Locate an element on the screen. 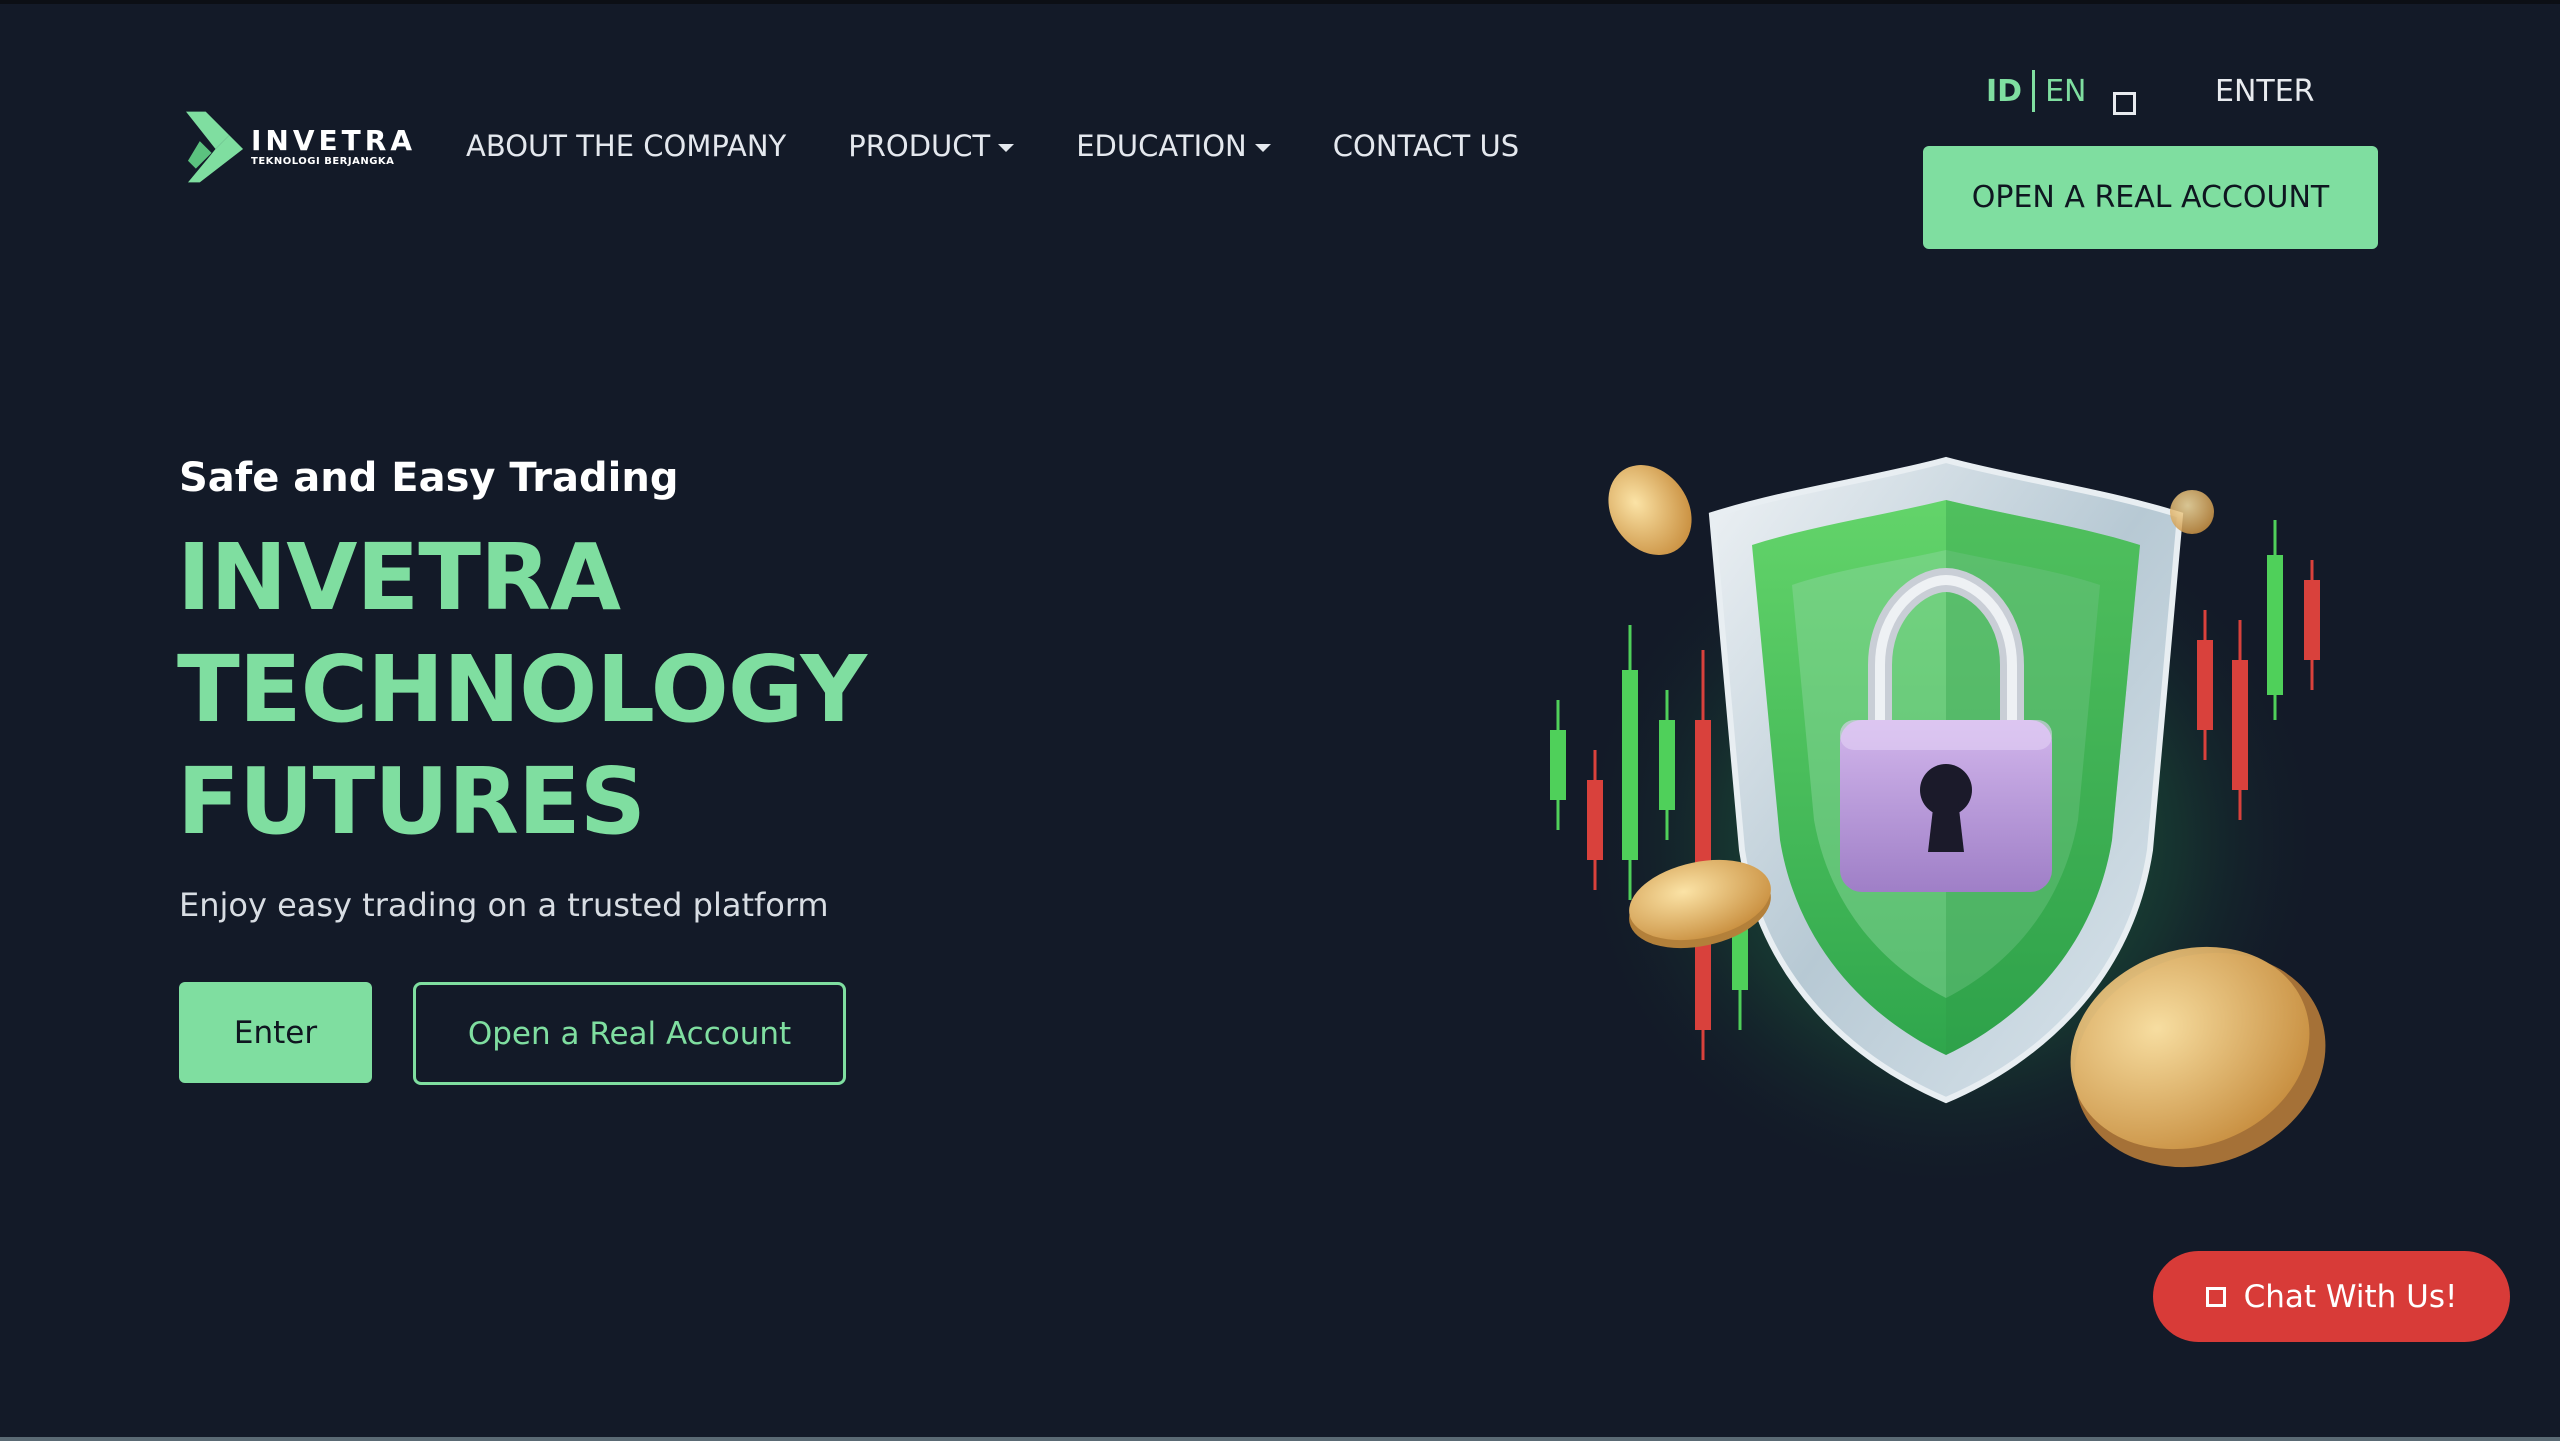 The image size is (2560, 1441). open-real-account-button: OPEN A REAL ACCOUNT is located at coordinates (2150, 197).